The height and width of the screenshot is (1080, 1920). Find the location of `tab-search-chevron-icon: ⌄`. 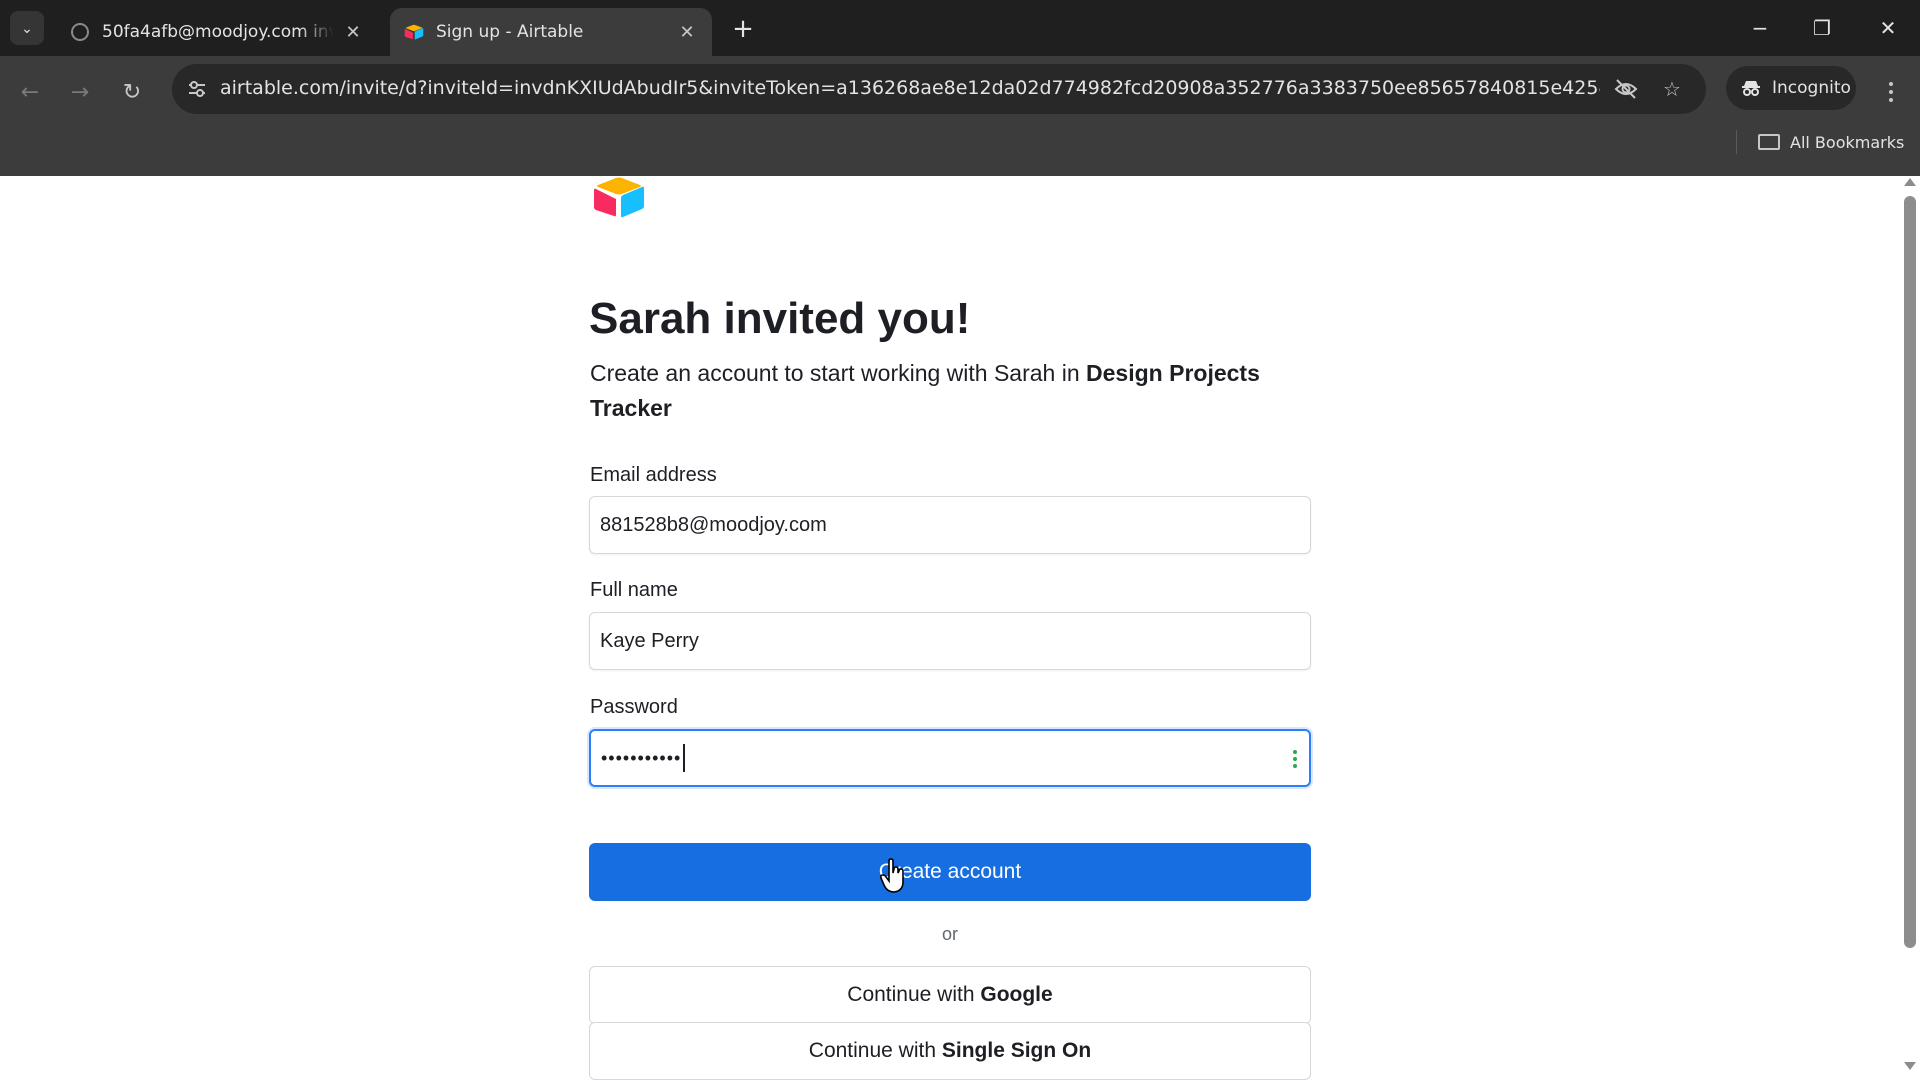

tab-search-chevron-icon: ⌄ is located at coordinates (27, 28).